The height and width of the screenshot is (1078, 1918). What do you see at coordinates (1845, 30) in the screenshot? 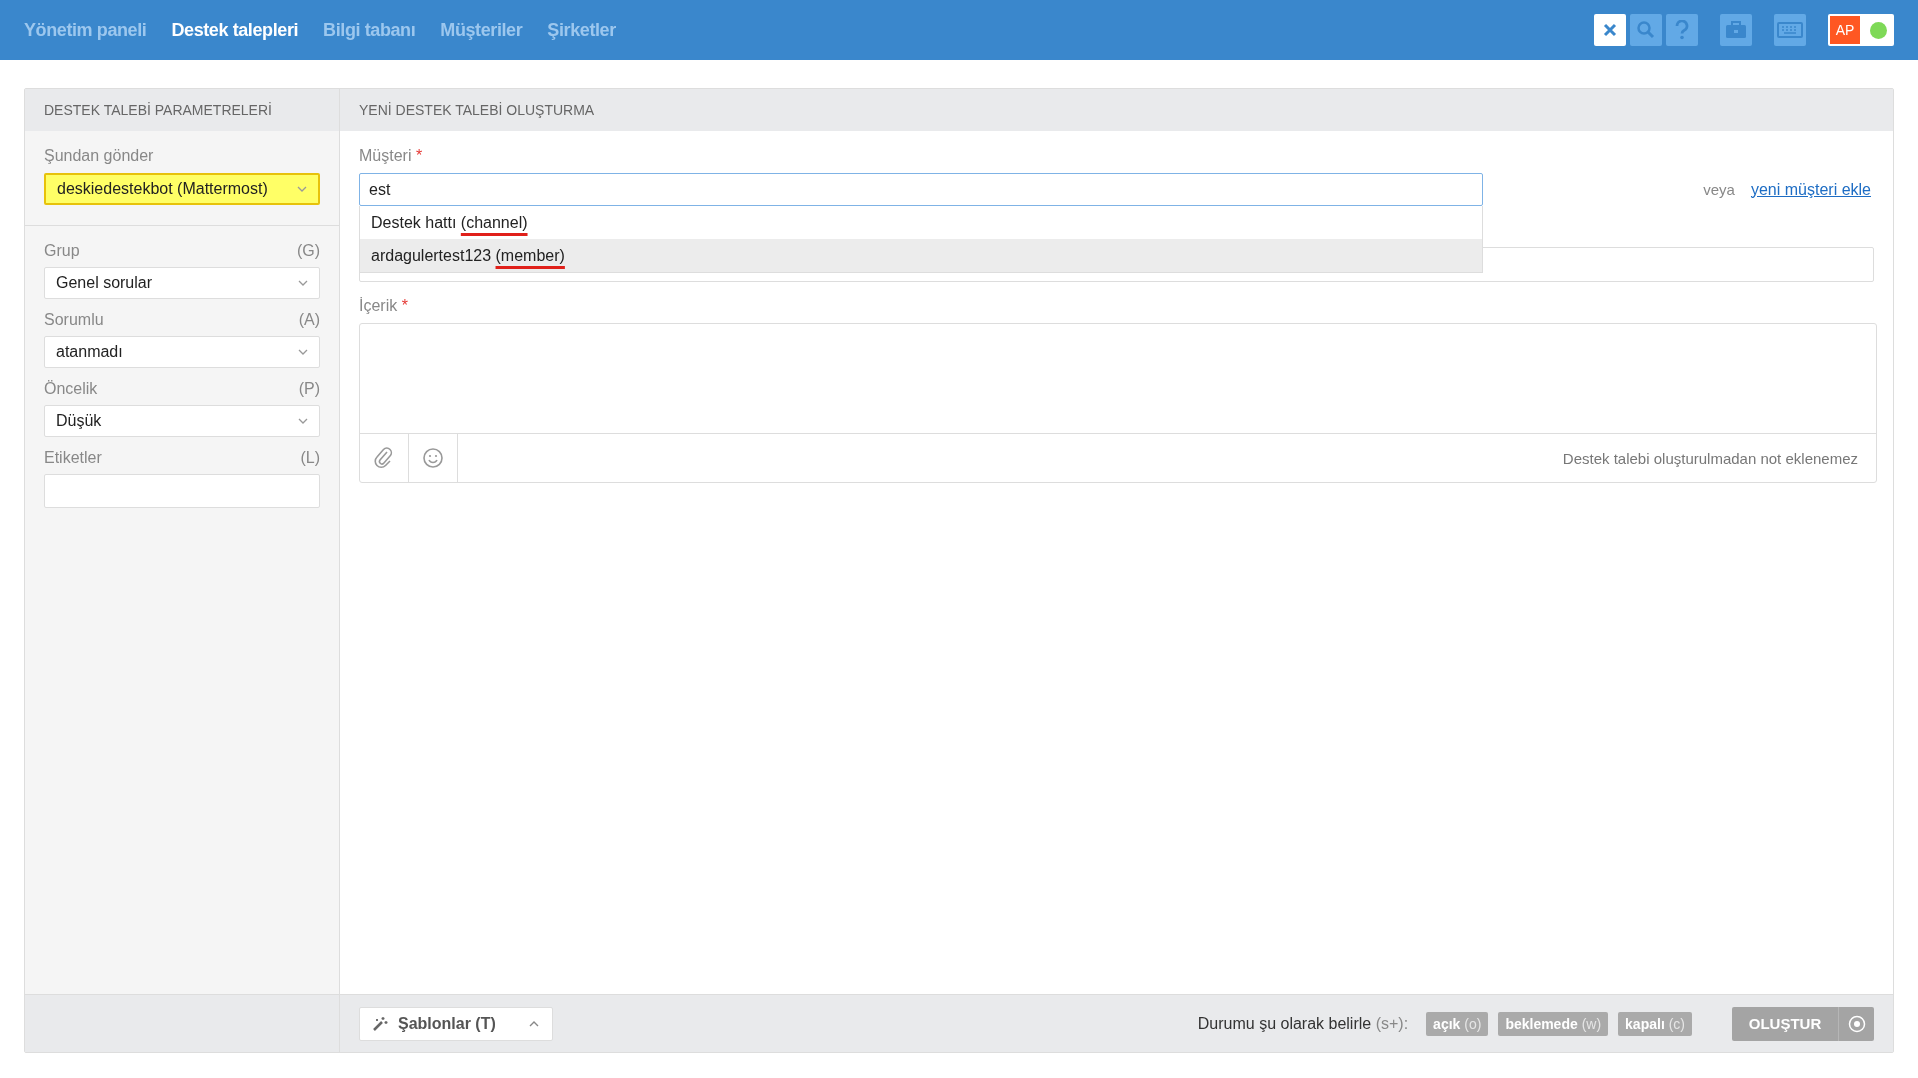
I see `user-avatar: AP` at bounding box center [1845, 30].